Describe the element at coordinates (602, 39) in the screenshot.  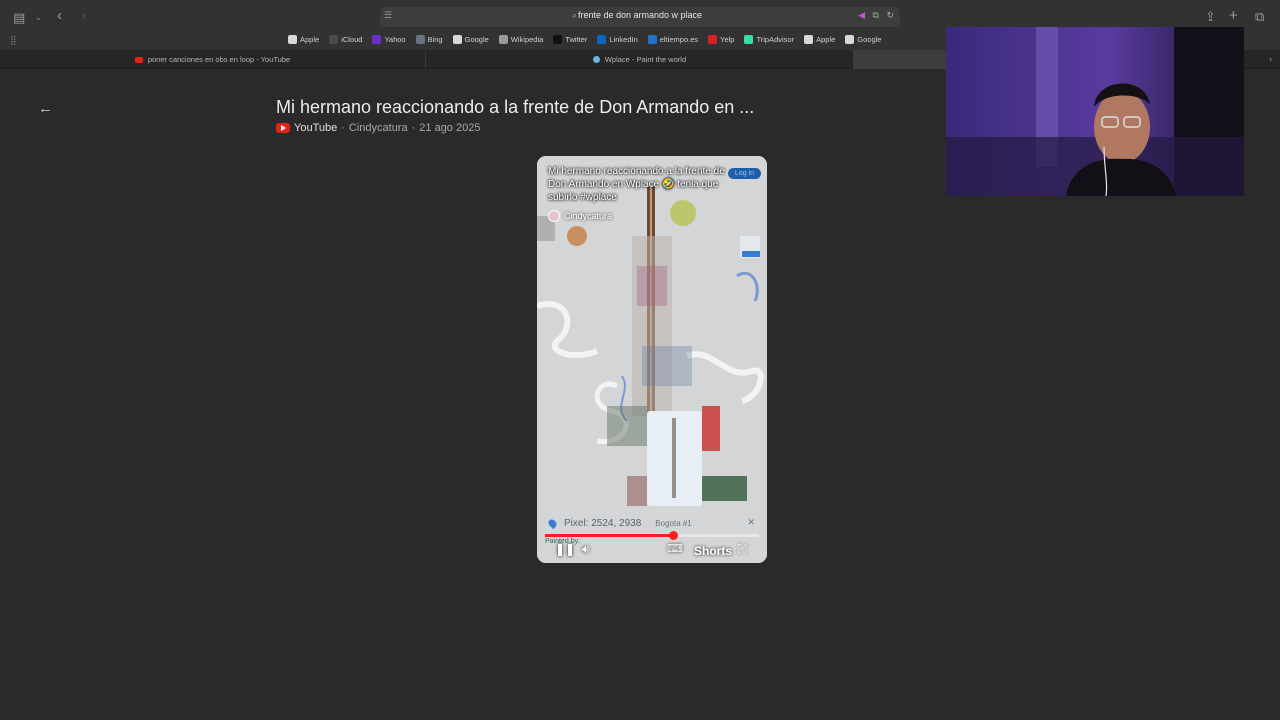
I see `linkedin-icon` at that location.